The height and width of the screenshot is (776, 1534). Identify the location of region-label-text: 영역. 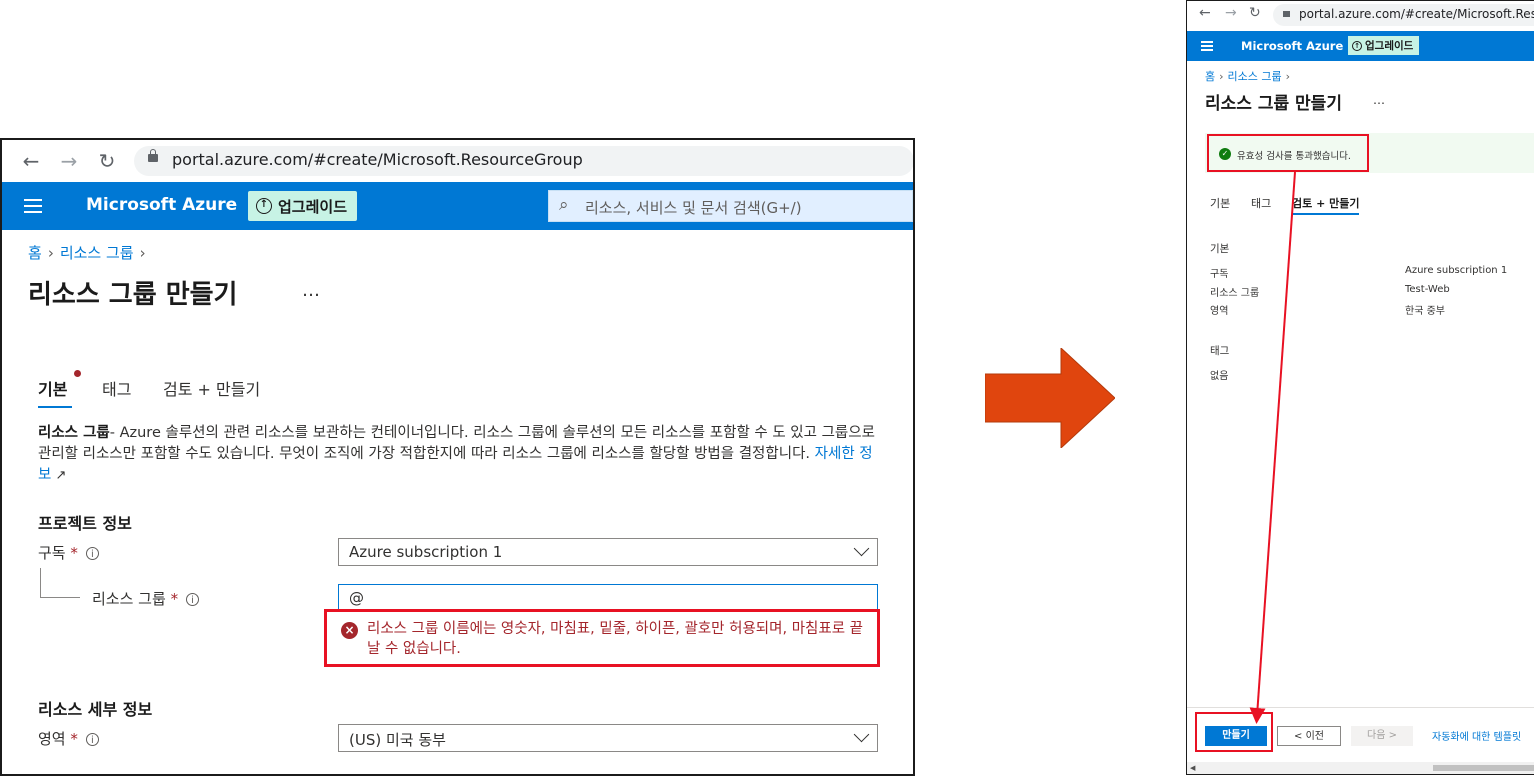
(52, 739).